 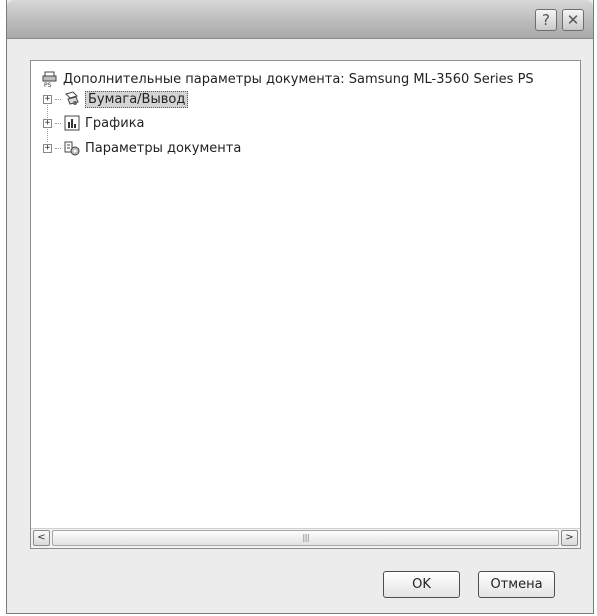 I want to click on help-button: ?, so click(x=546, y=20).